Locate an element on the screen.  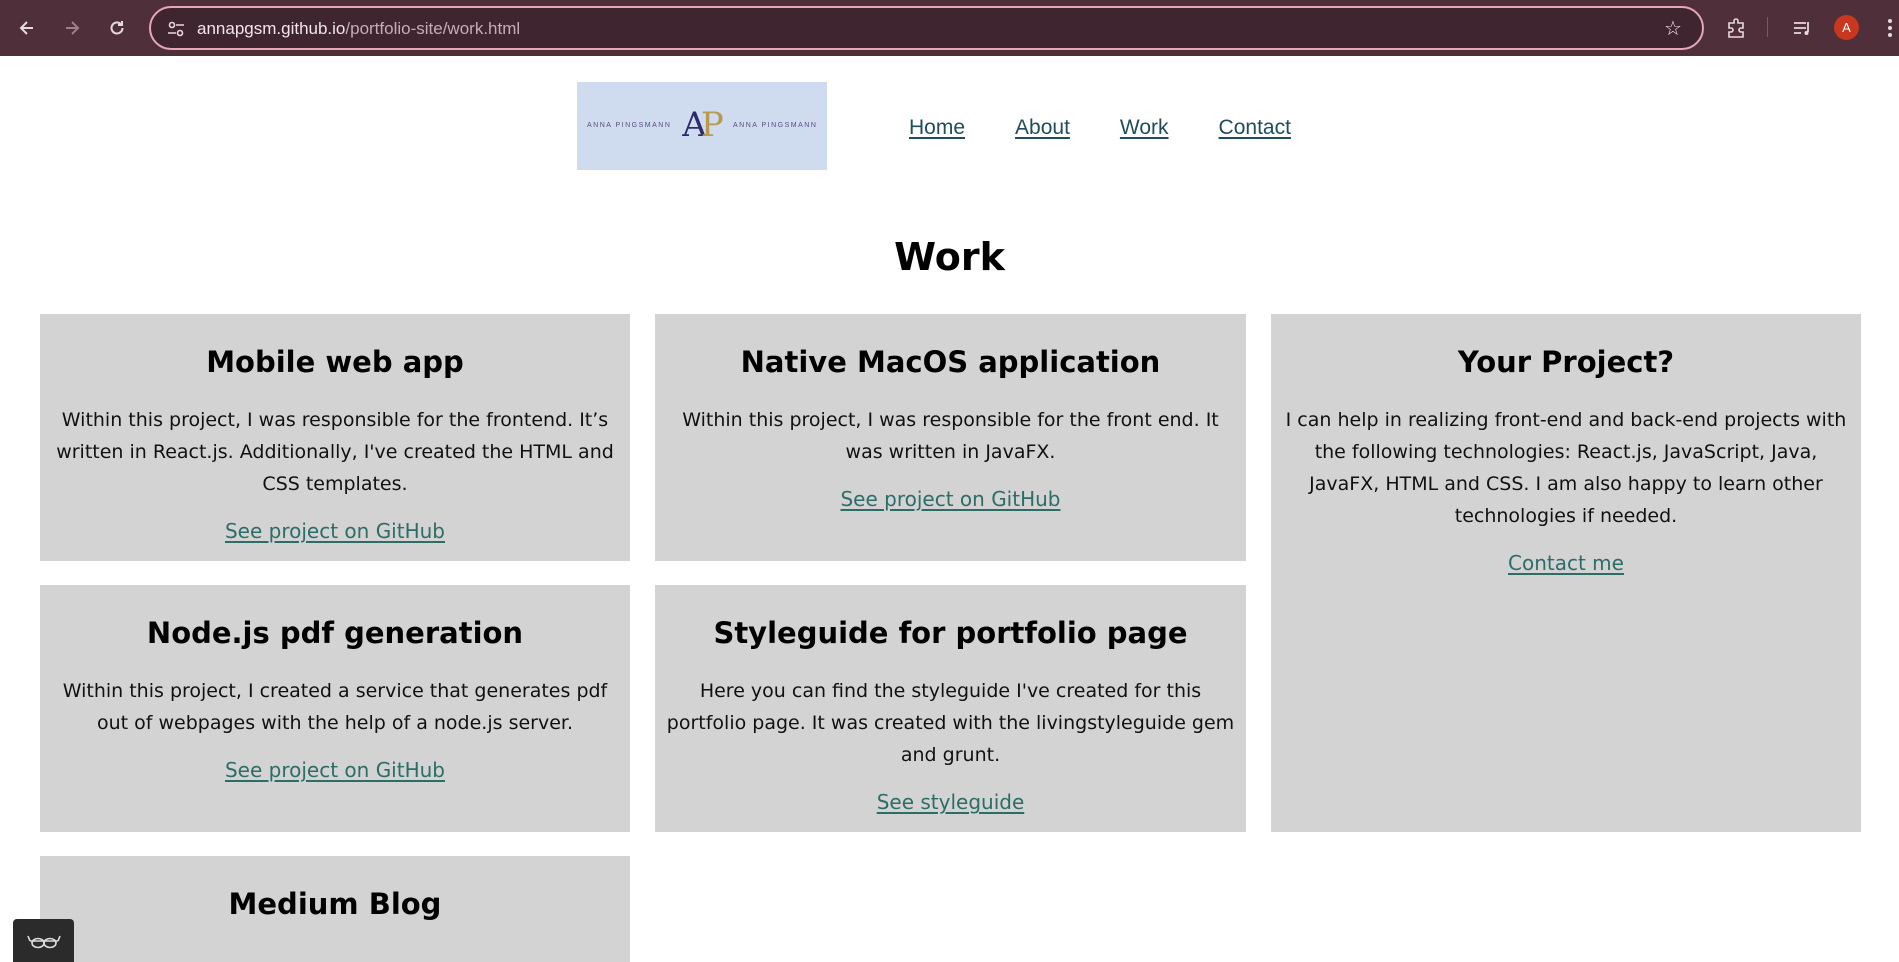
nav-link-work: Work is located at coordinates (1144, 128).